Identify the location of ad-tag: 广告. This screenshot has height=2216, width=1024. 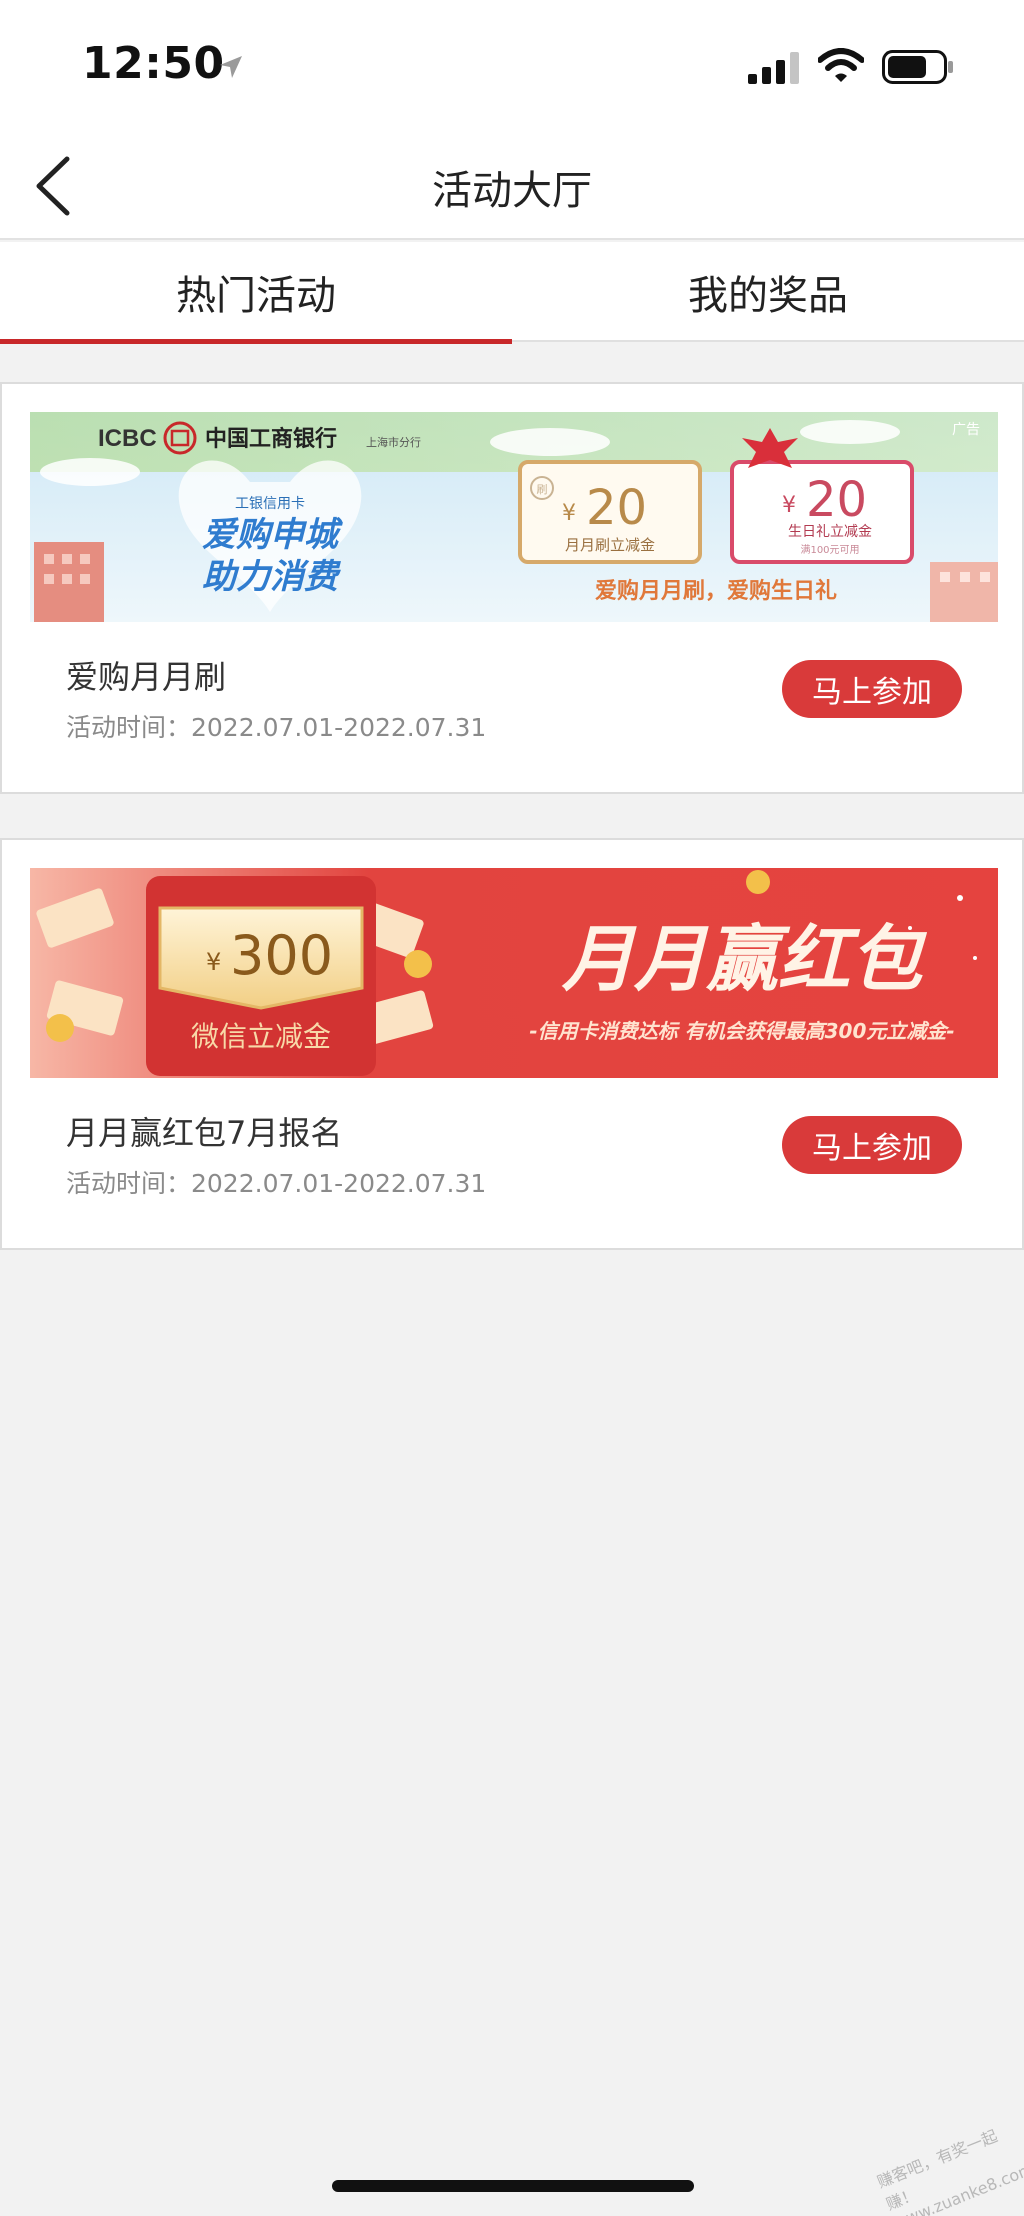
(966, 430).